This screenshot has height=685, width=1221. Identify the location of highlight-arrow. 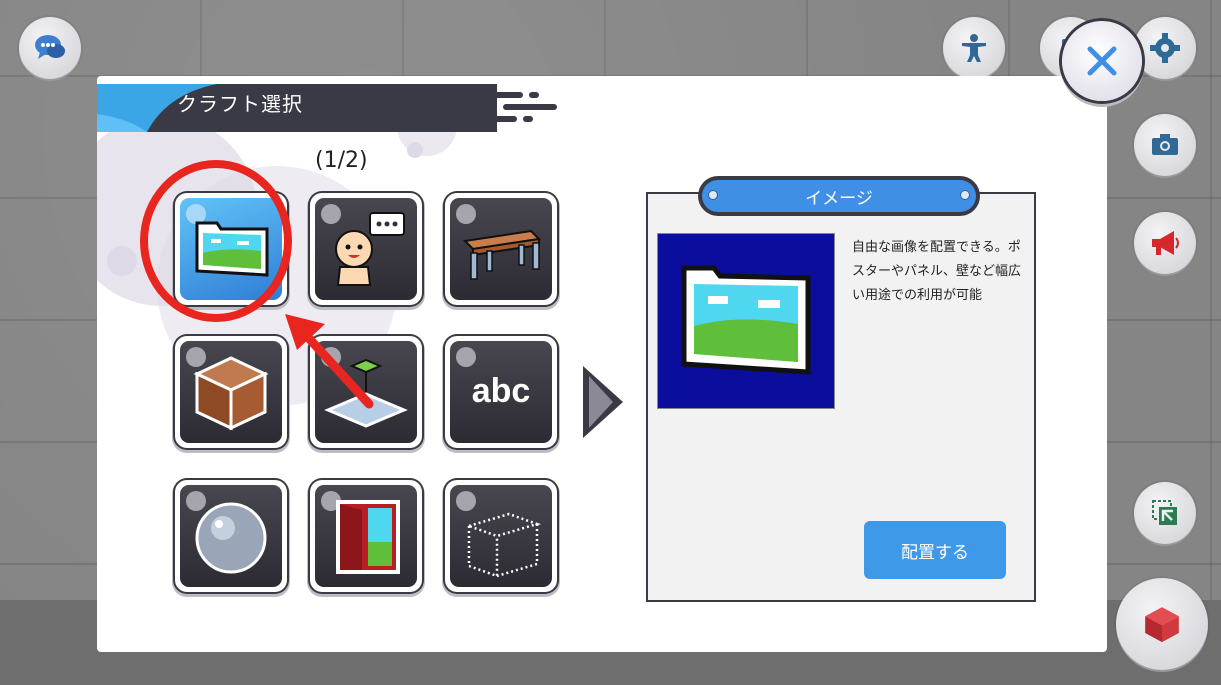
(329, 361).